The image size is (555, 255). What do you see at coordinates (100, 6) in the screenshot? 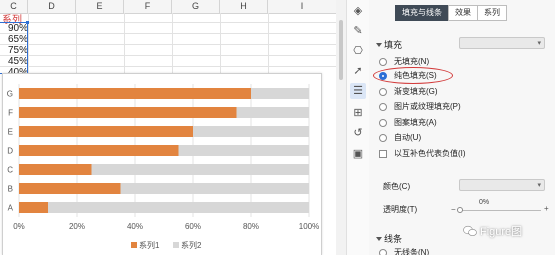
I see `column-header-e: E` at bounding box center [100, 6].